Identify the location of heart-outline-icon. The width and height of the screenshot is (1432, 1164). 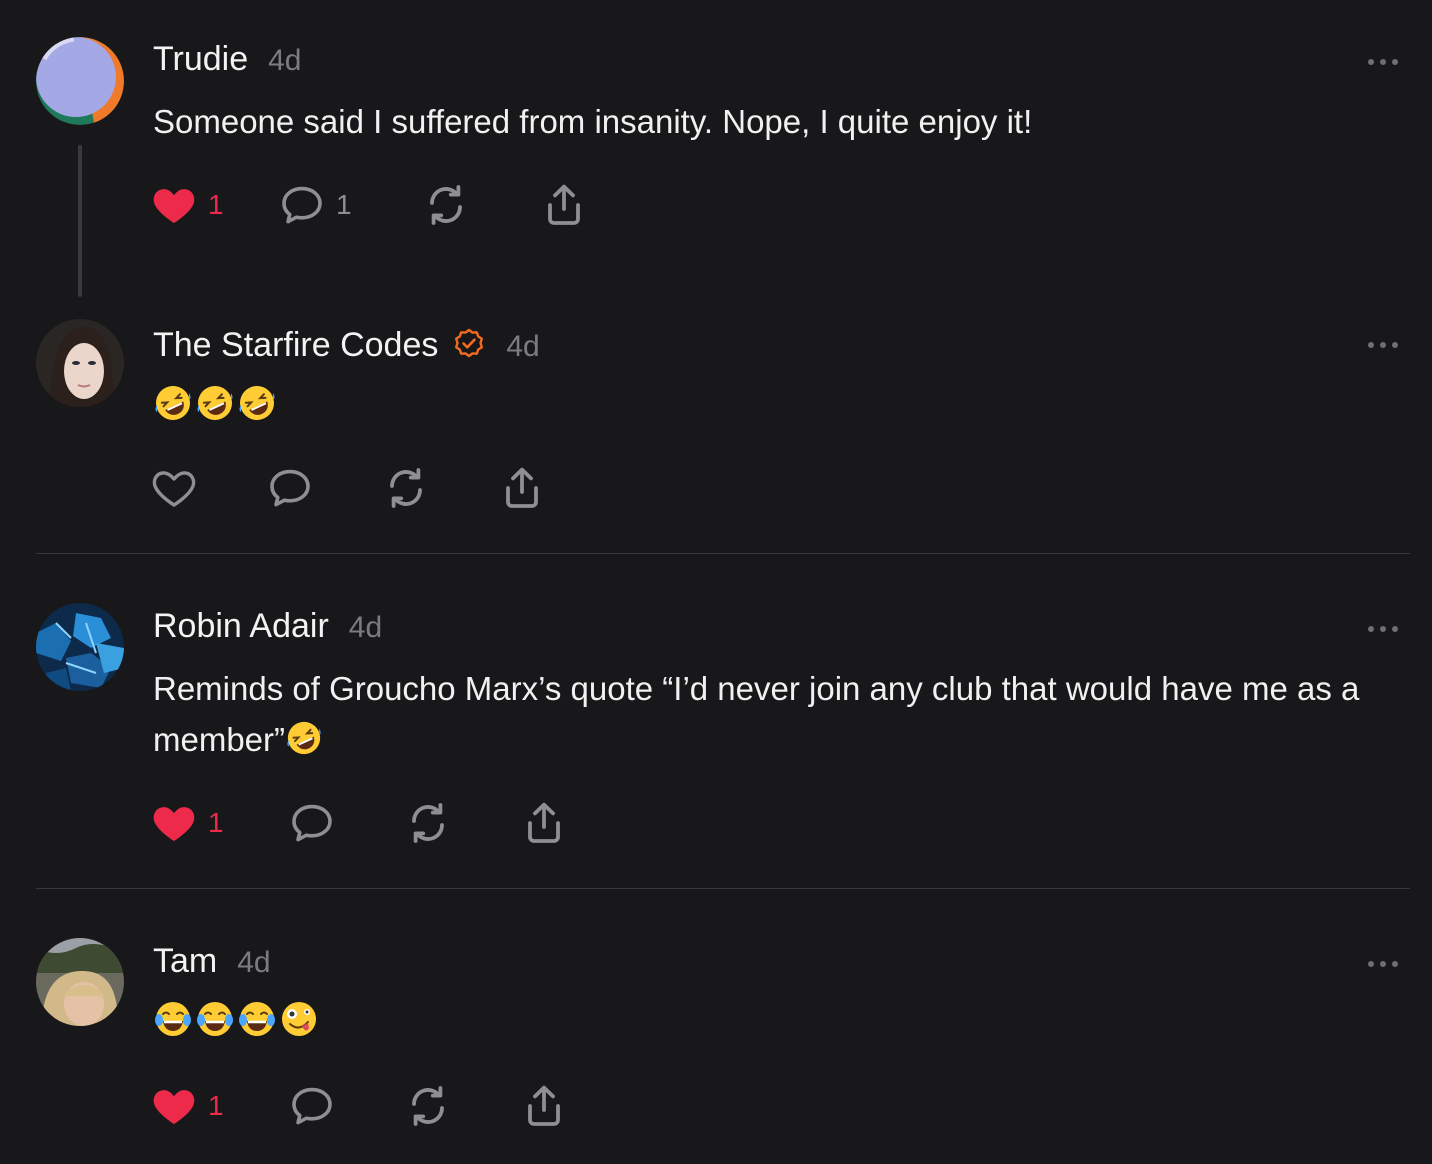
(174, 488).